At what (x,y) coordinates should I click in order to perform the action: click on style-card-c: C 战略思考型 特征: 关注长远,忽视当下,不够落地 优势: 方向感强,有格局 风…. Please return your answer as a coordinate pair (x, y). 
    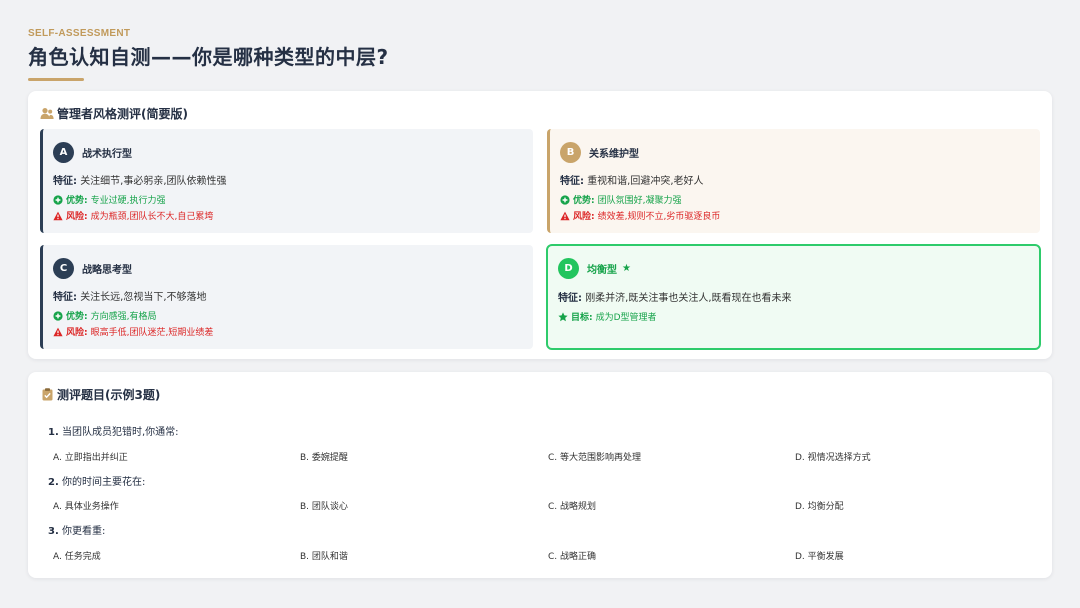
    Looking at the image, I should click on (286, 297).